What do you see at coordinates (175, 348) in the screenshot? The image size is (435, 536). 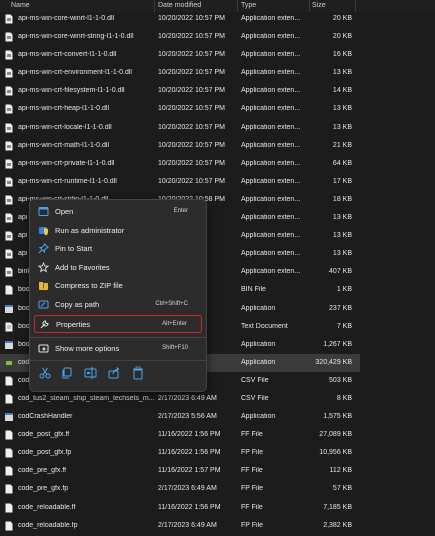 I see `menu-item-shortcut: Shift+F10` at bounding box center [175, 348].